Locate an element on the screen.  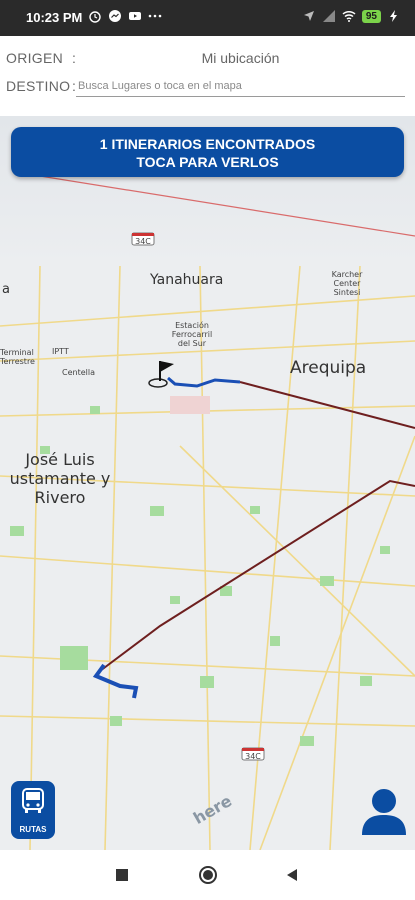
origin-label: ORIGEN is located at coordinates (35, 58).